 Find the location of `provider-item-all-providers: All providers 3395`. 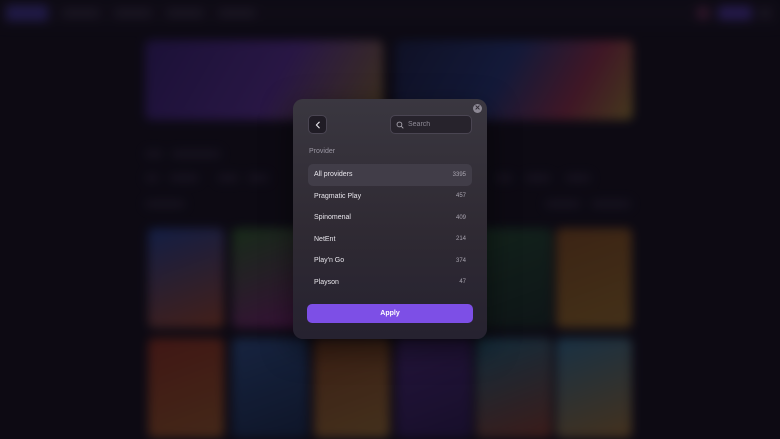

provider-item-all-providers: All providers 3395 is located at coordinates (390, 175).